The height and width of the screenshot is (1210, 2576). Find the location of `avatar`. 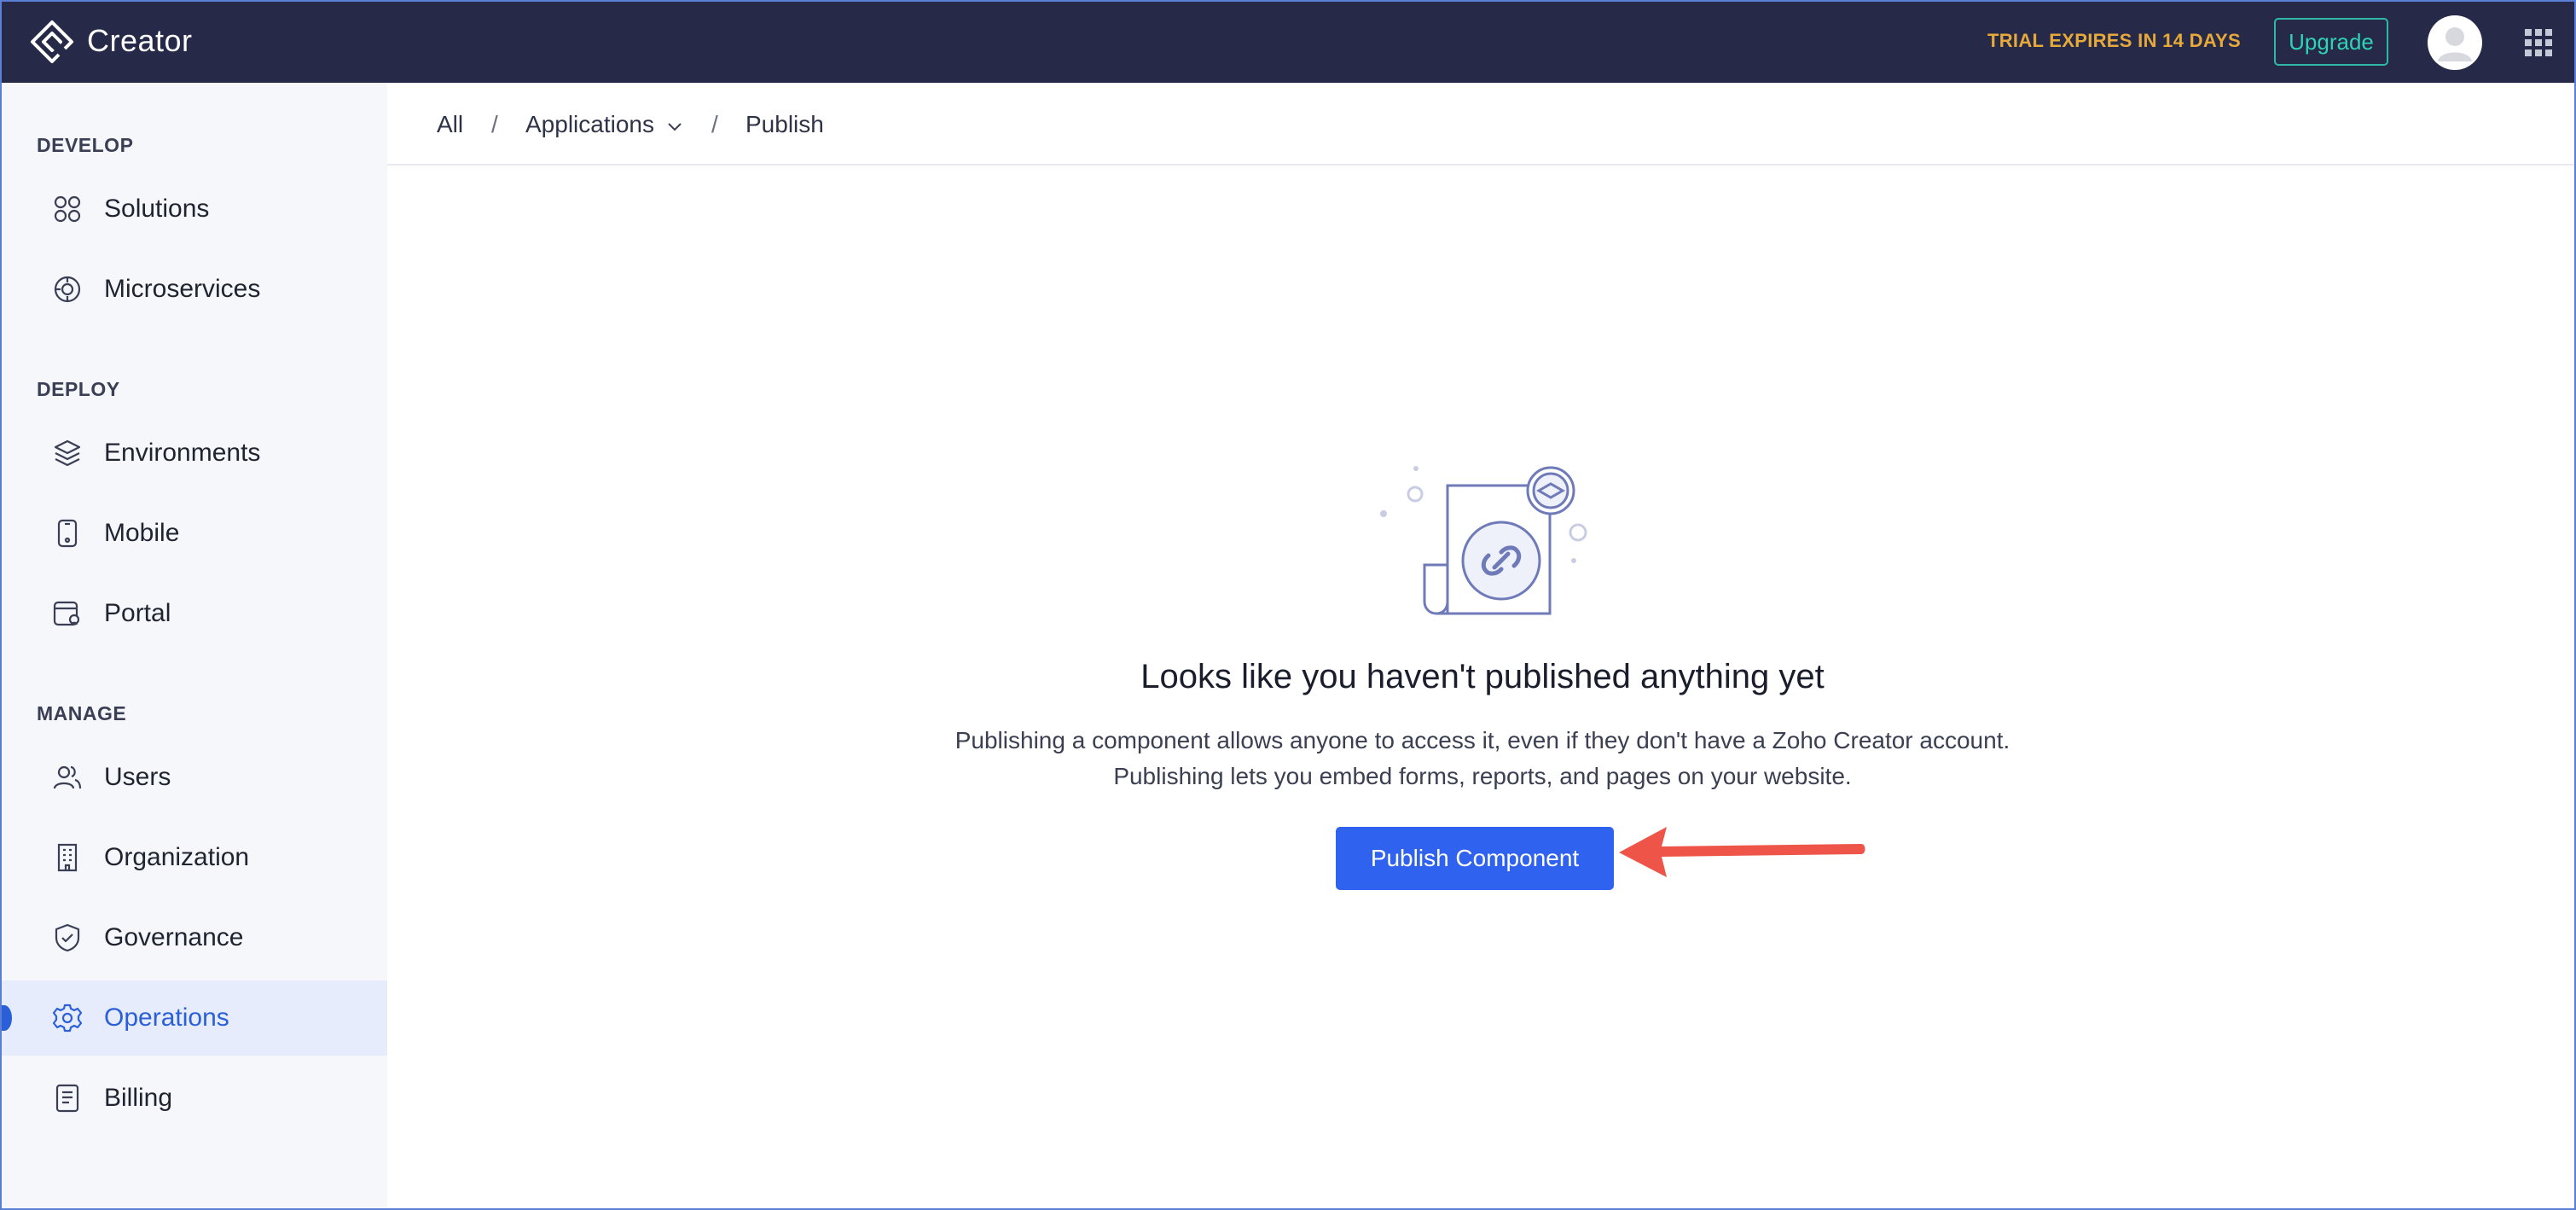

avatar is located at coordinates (2455, 42).